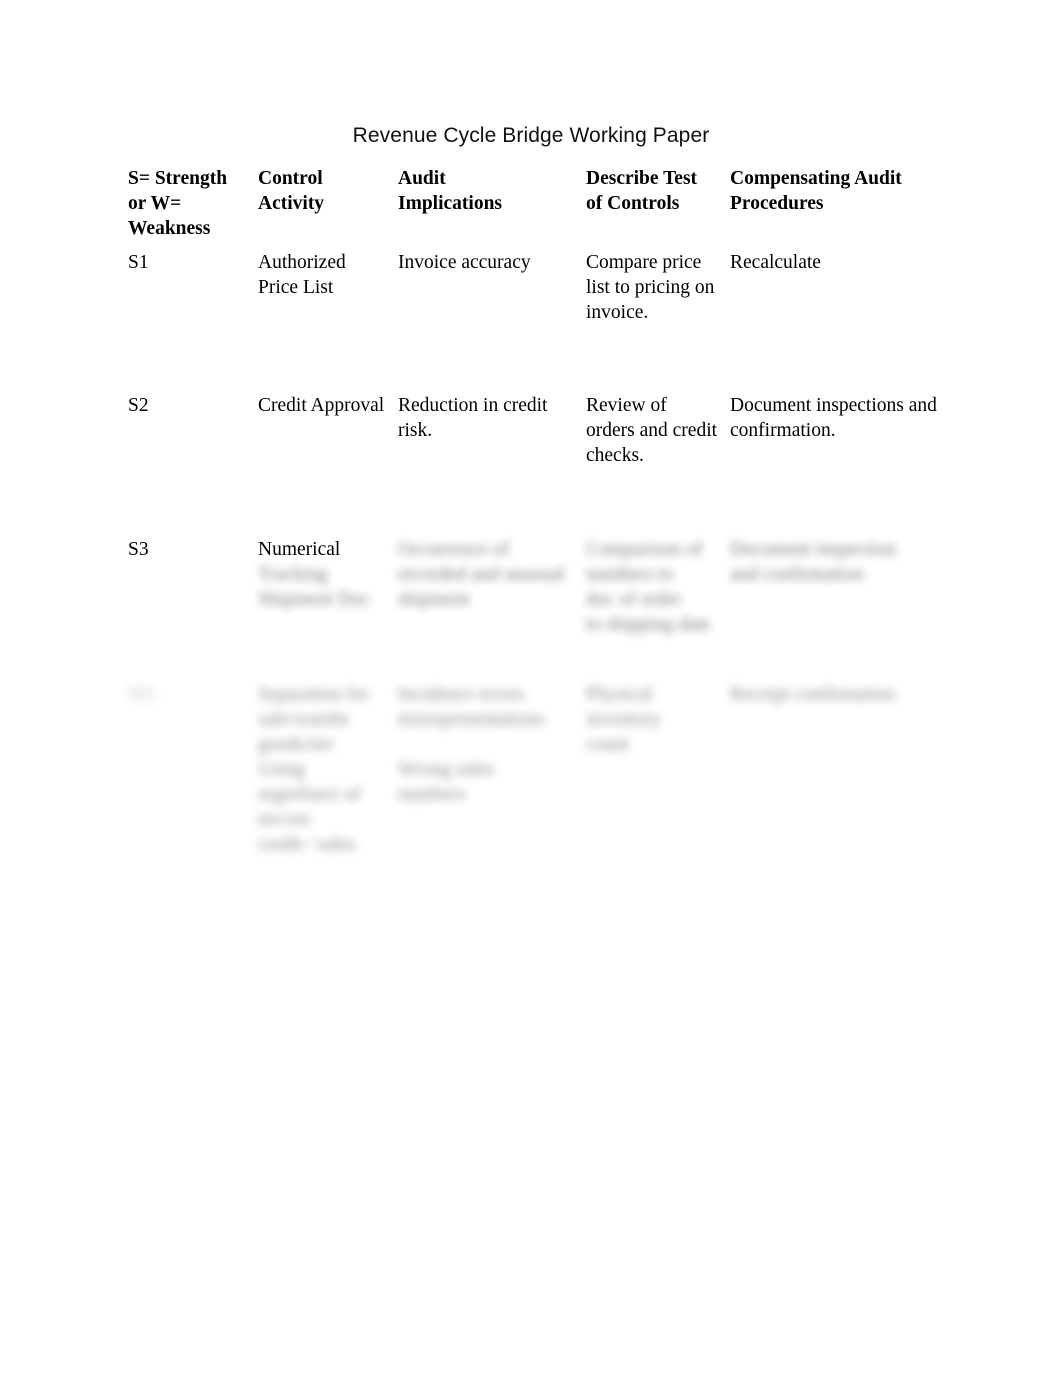 This screenshot has width=1062, height=1377. I want to click on redacted-text: Document inspection and confirmation, so click(813, 562).